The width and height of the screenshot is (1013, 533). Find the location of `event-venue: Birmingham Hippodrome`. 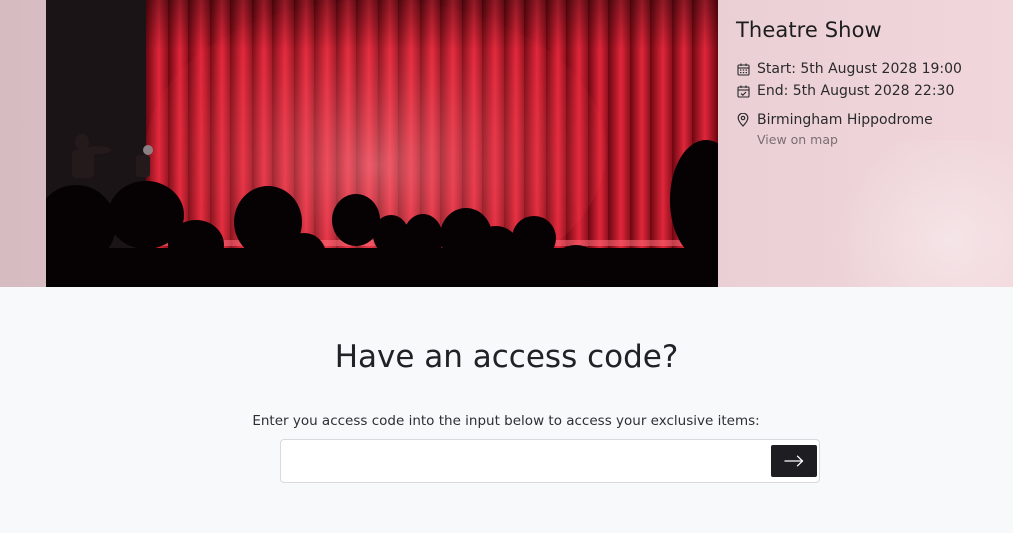

event-venue: Birmingham Hippodrome is located at coordinates (871, 120).